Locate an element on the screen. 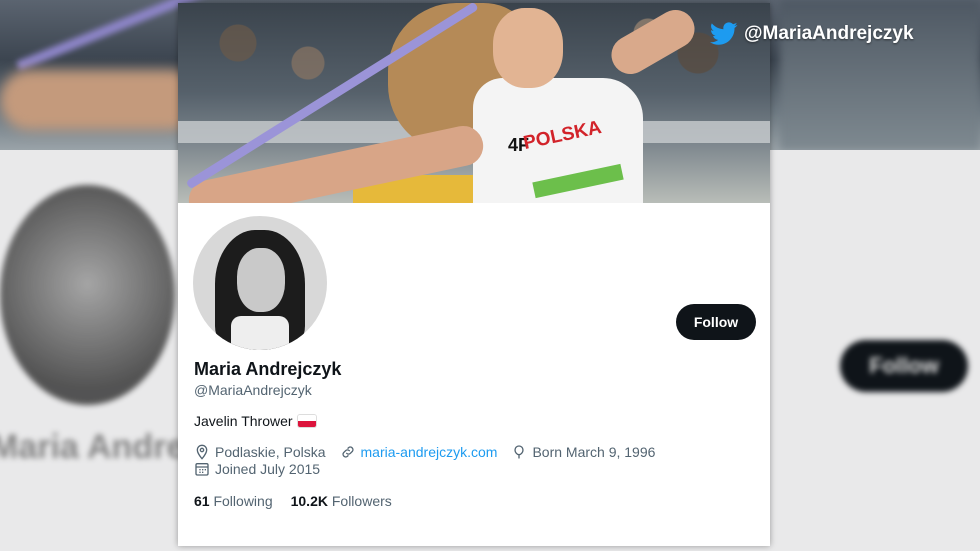  follow-button: Follow is located at coordinates (716, 322).